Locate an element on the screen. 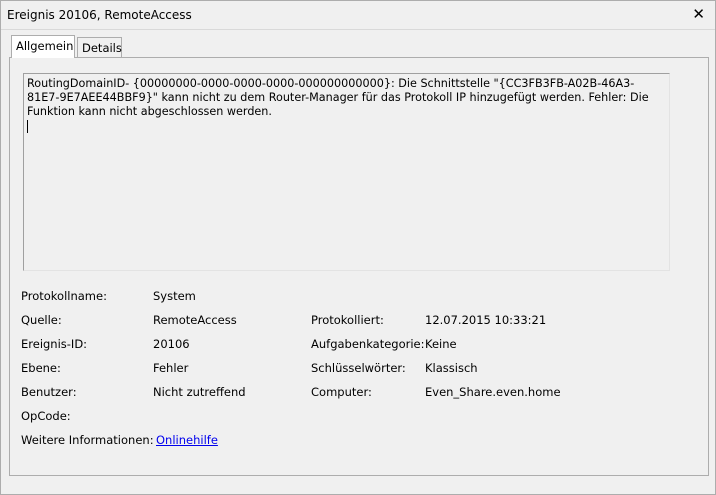 The width and height of the screenshot is (716, 495). ebene-label: Ebene: is located at coordinates (41, 368).